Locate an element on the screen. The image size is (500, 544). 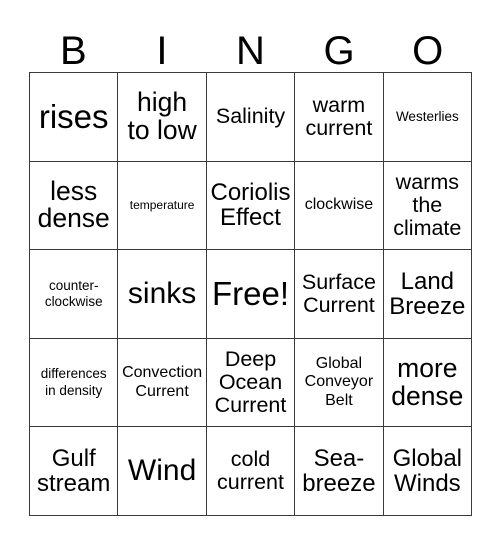
bingo-cell-label: Free! is located at coordinates (251, 294).